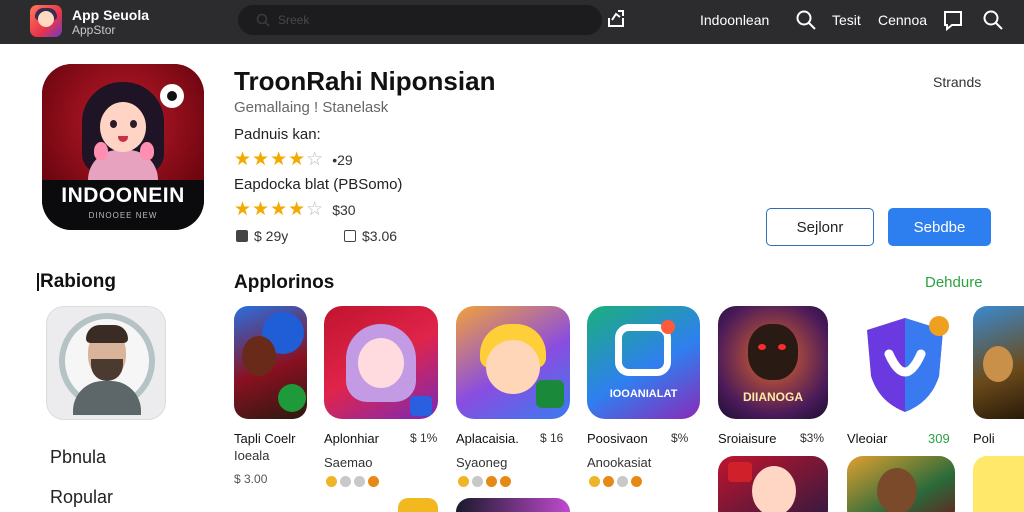  What do you see at coordinates (939, 227) in the screenshot?
I see `primary-button: Sebdbe` at bounding box center [939, 227].